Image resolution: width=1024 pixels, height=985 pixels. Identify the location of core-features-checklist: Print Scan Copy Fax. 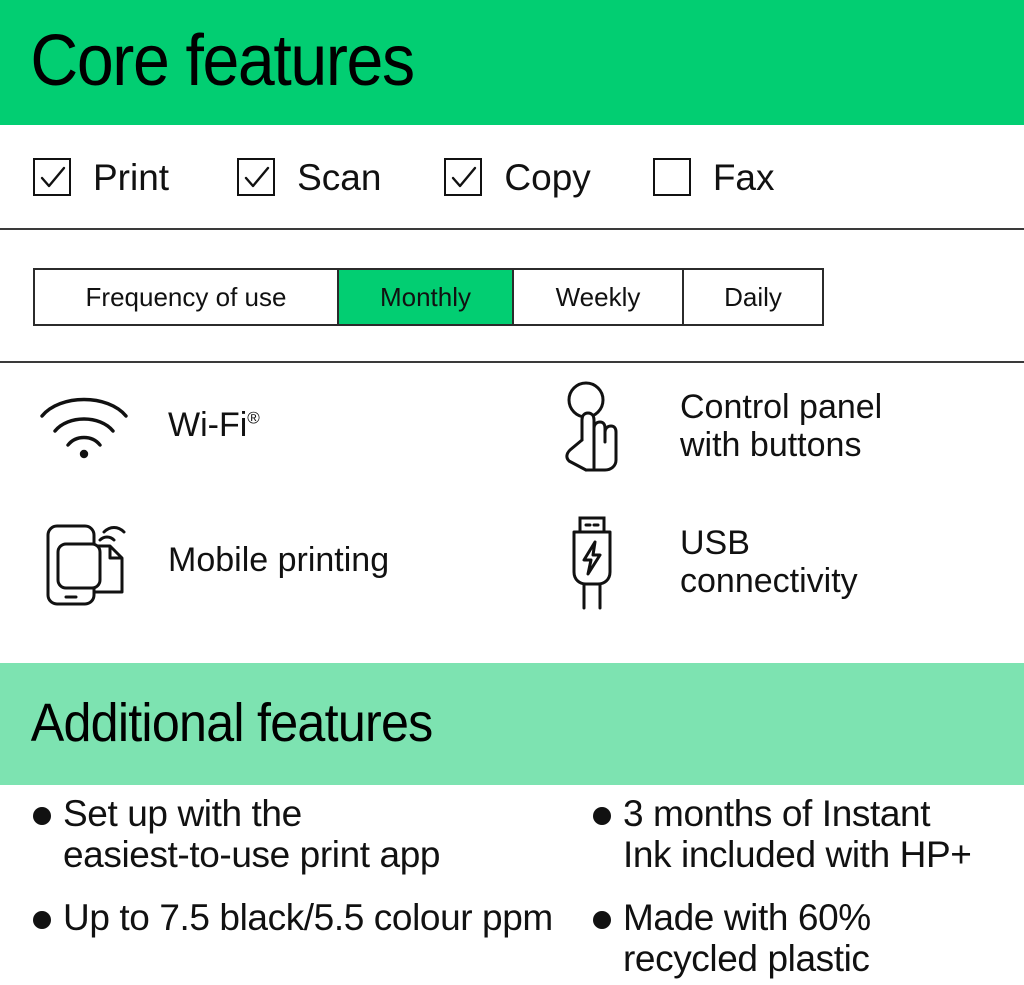
(512, 177).